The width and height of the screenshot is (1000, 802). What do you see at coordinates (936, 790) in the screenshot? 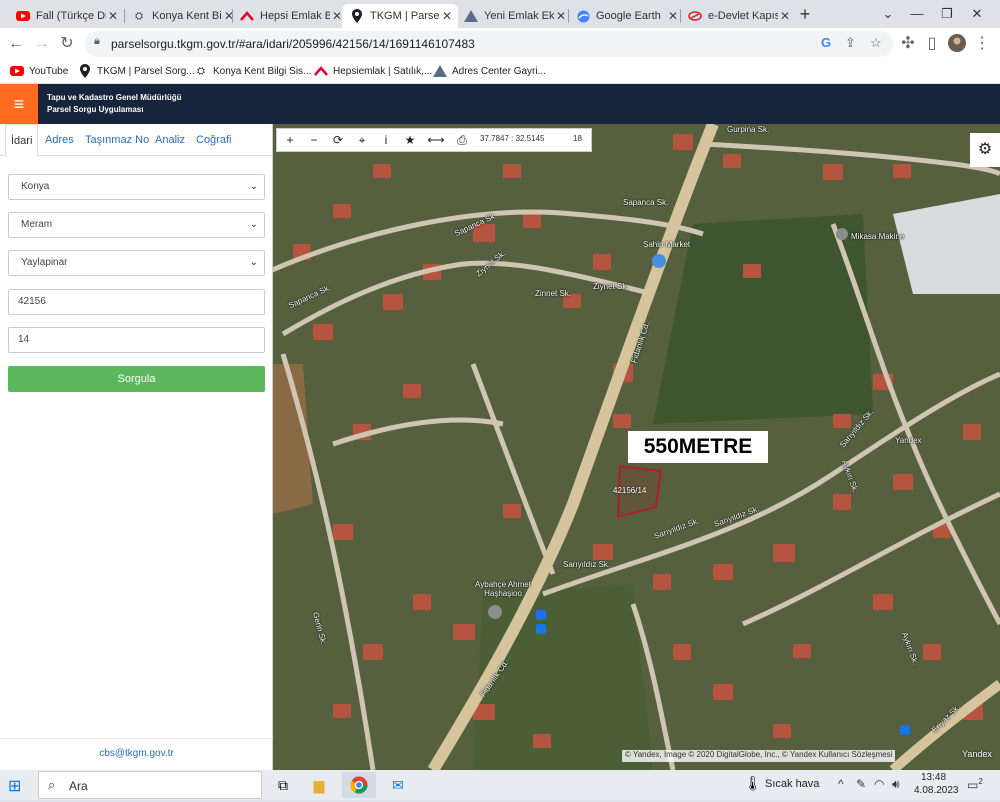
I see `clock-date: 4.08.2023` at bounding box center [936, 790].